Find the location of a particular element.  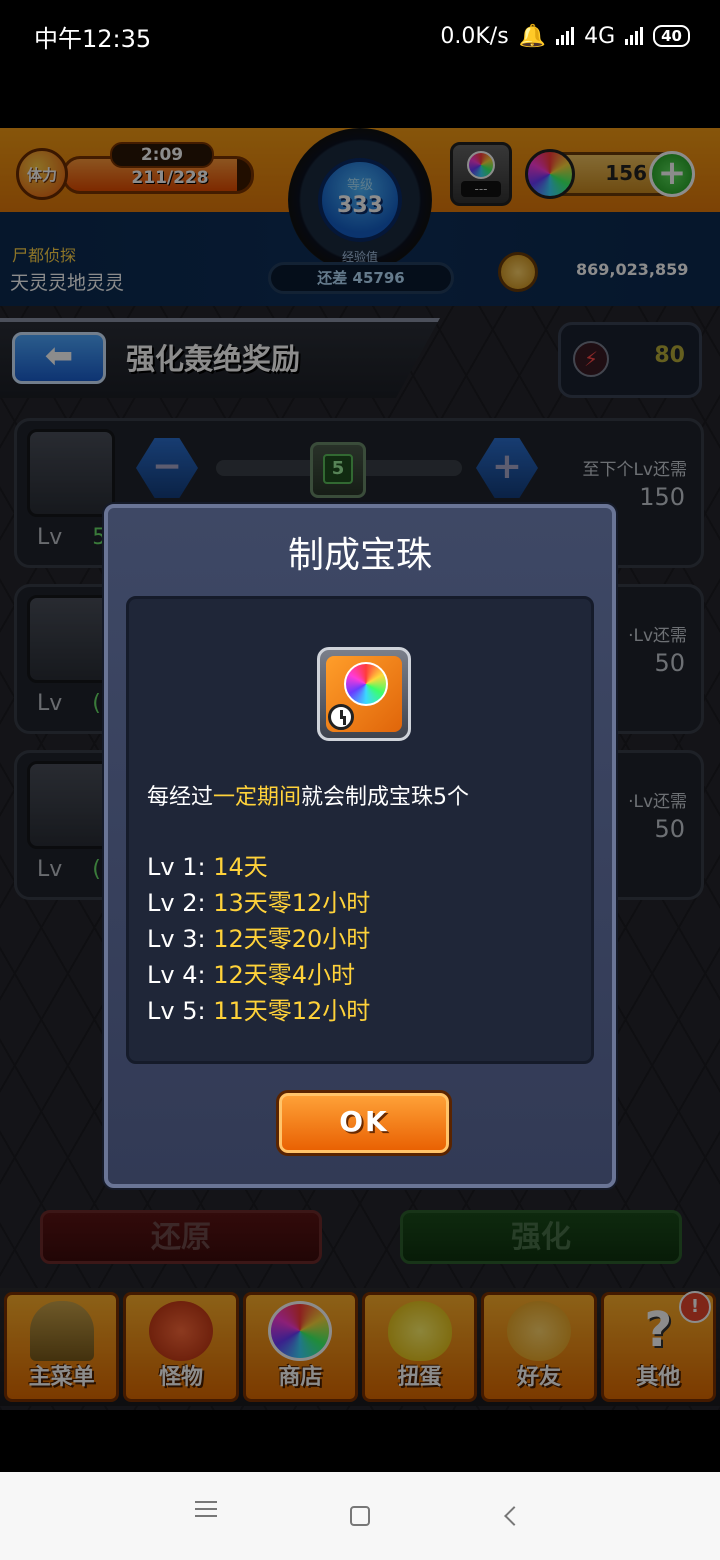

level-duration: 12天零4小时 is located at coordinates (284, 975).